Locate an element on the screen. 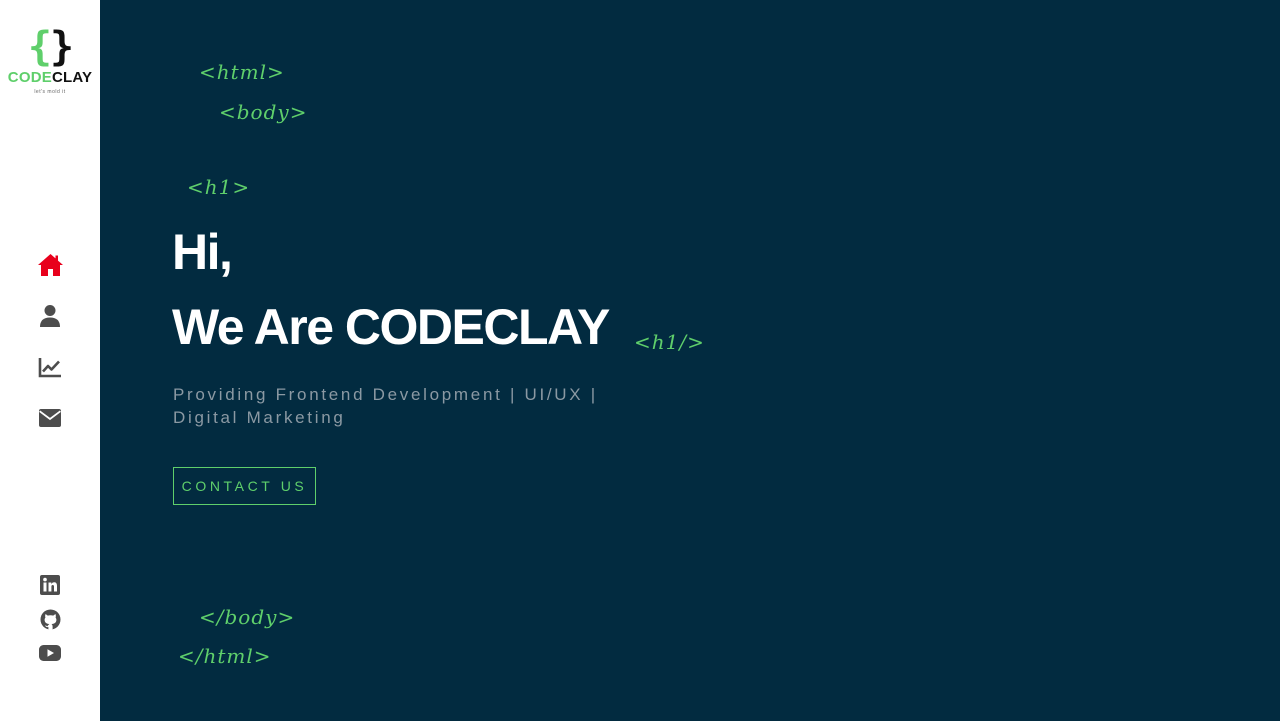 This screenshot has height=721, width=1280. sidebar: {} CODECLAY let's mold it is located at coordinates (50, 360).